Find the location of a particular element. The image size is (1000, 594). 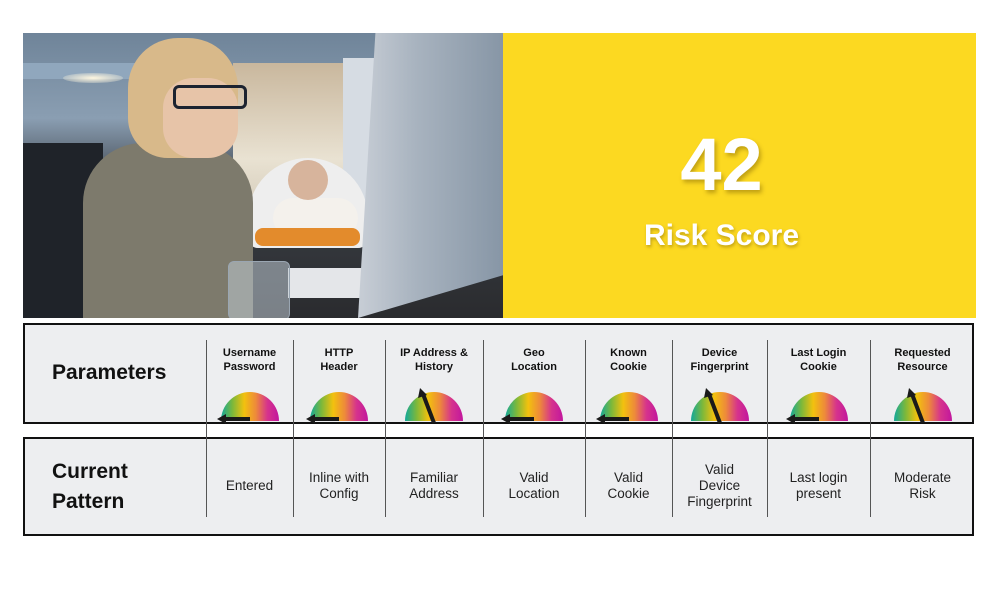

parameter-header-head-line1: Requested is located at coordinates (922, 353).